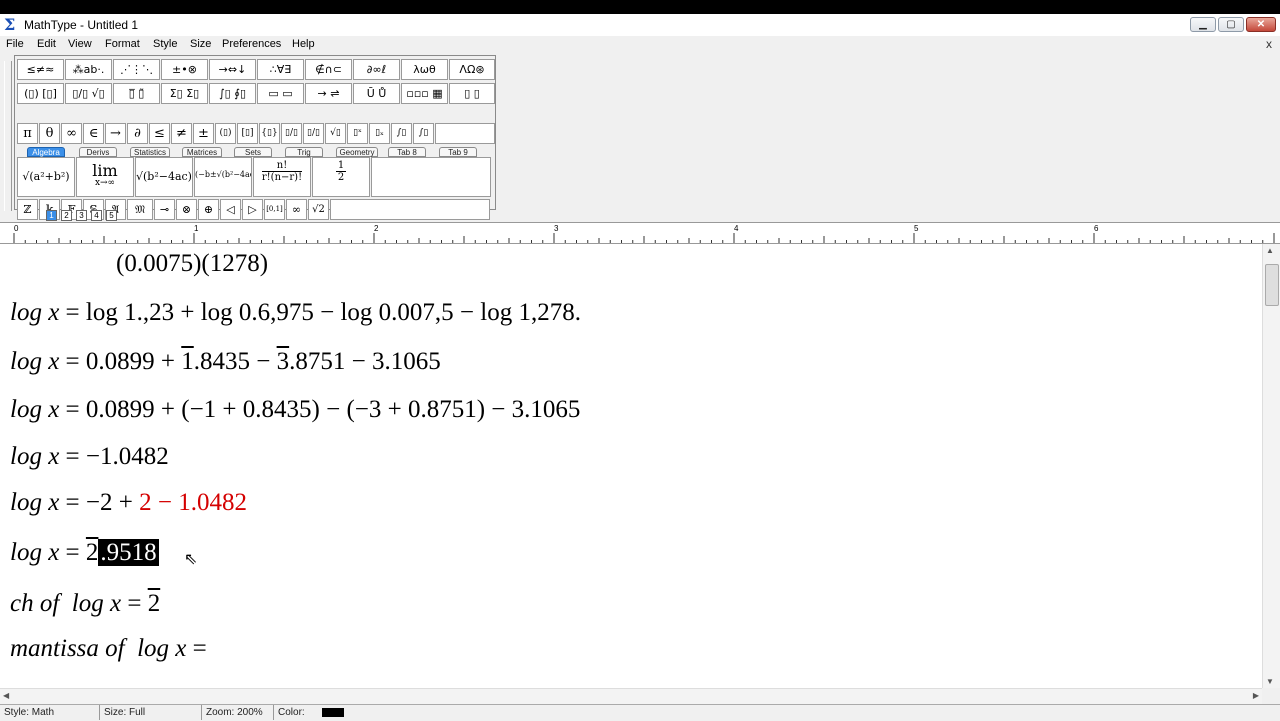  Describe the element at coordinates (181, 133) in the screenshot. I see `not-equal-button: ≠` at that location.